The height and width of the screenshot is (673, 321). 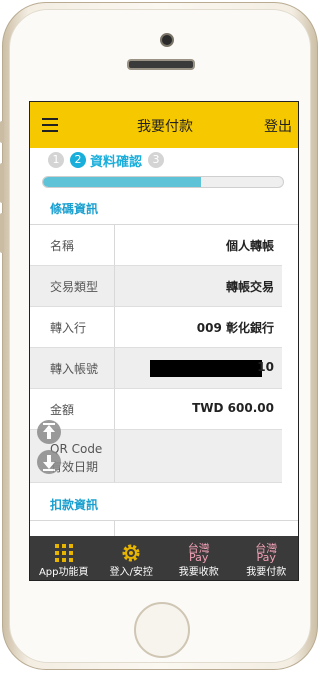 What do you see at coordinates (265, 367) in the screenshot?
I see `field-value: 10` at bounding box center [265, 367].